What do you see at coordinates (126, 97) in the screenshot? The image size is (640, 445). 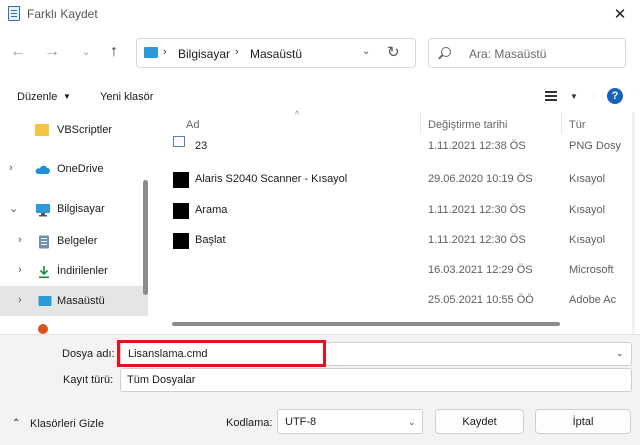 I see `new-folder-button: Yeni klasör` at bounding box center [126, 97].